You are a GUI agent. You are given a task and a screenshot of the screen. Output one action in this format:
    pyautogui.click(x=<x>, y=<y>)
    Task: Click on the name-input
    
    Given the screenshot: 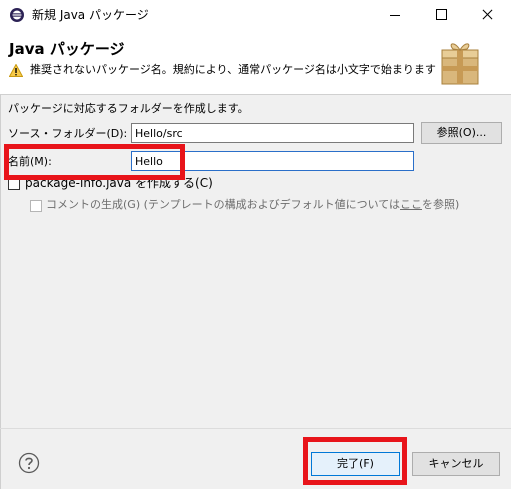 What is the action you would take?
    pyautogui.click(x=272, y=161)
    